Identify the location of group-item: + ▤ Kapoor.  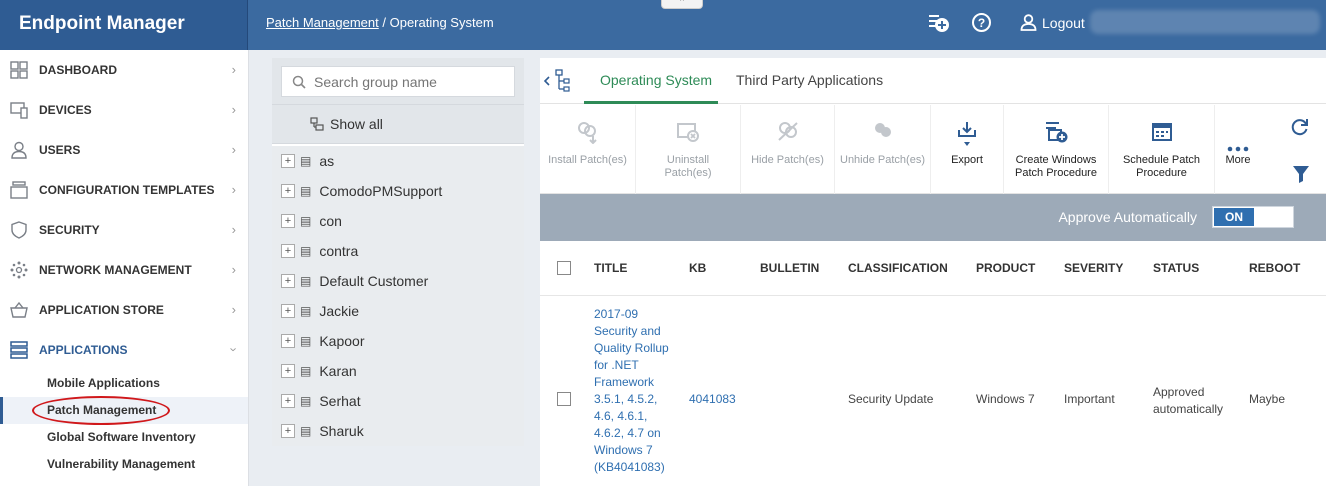
(398, 341).